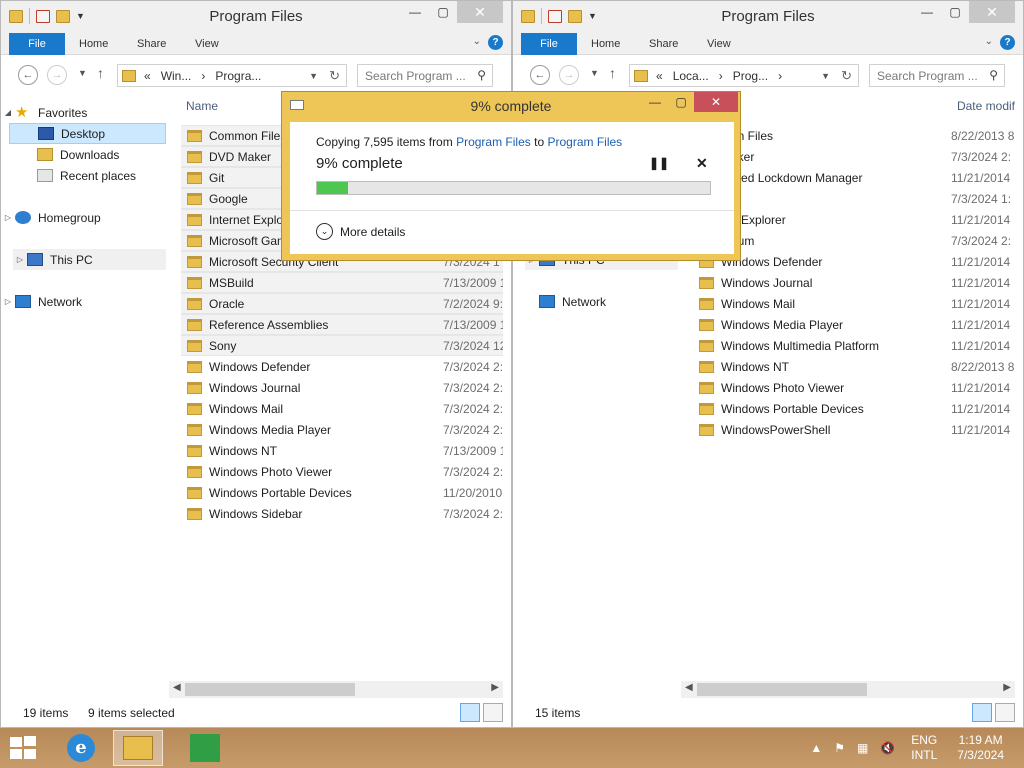 The height and width of the screenshot is (768, 1024). What do you see at coordinates (8, 112) in the screenshot?
I see `expand-arrow-icon: ◢` at bounding box center [8, 112].